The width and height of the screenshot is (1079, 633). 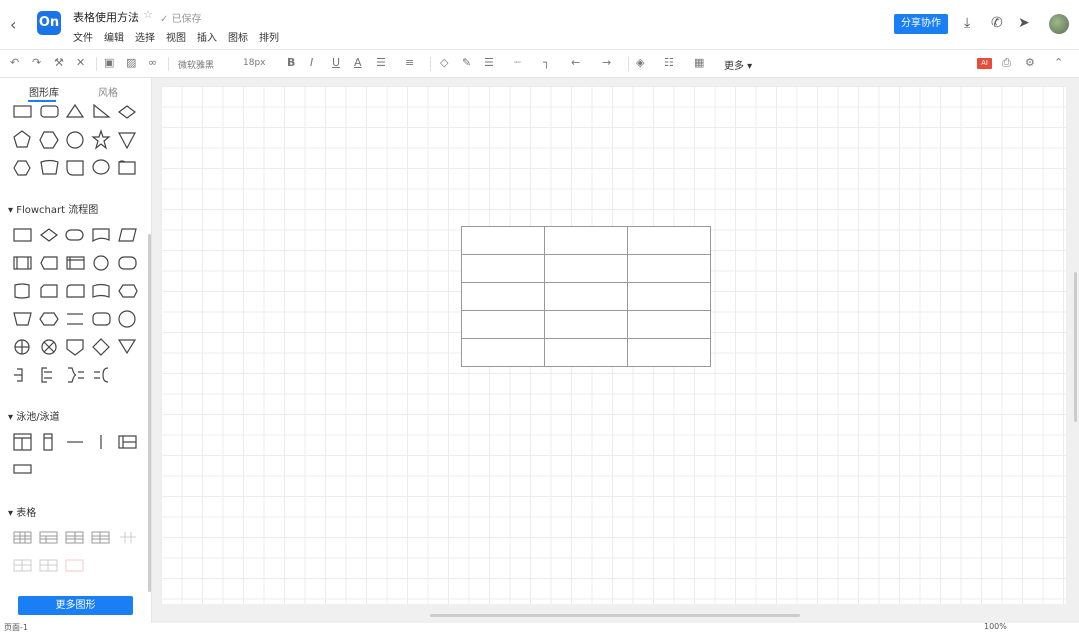 What do you see at coordinates (995, 626) in the screenshot?
I see `zoom-level: 100%` at bounding box center [995, 626].